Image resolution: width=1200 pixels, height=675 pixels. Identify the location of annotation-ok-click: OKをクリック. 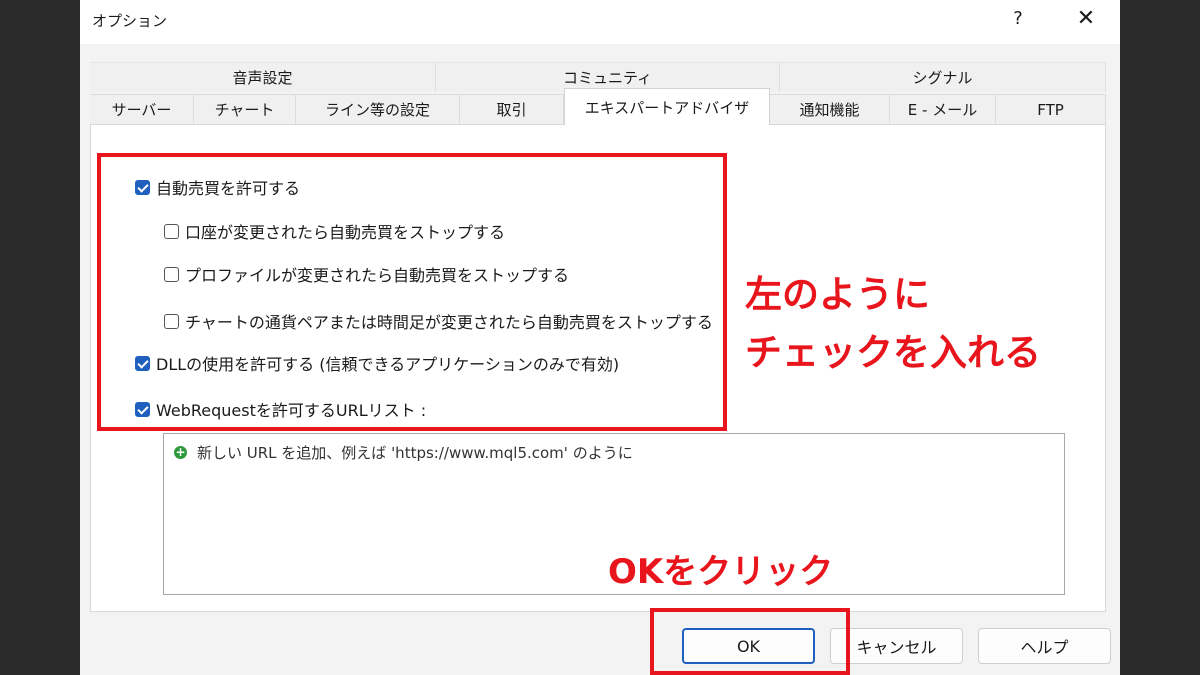
(721, 572).